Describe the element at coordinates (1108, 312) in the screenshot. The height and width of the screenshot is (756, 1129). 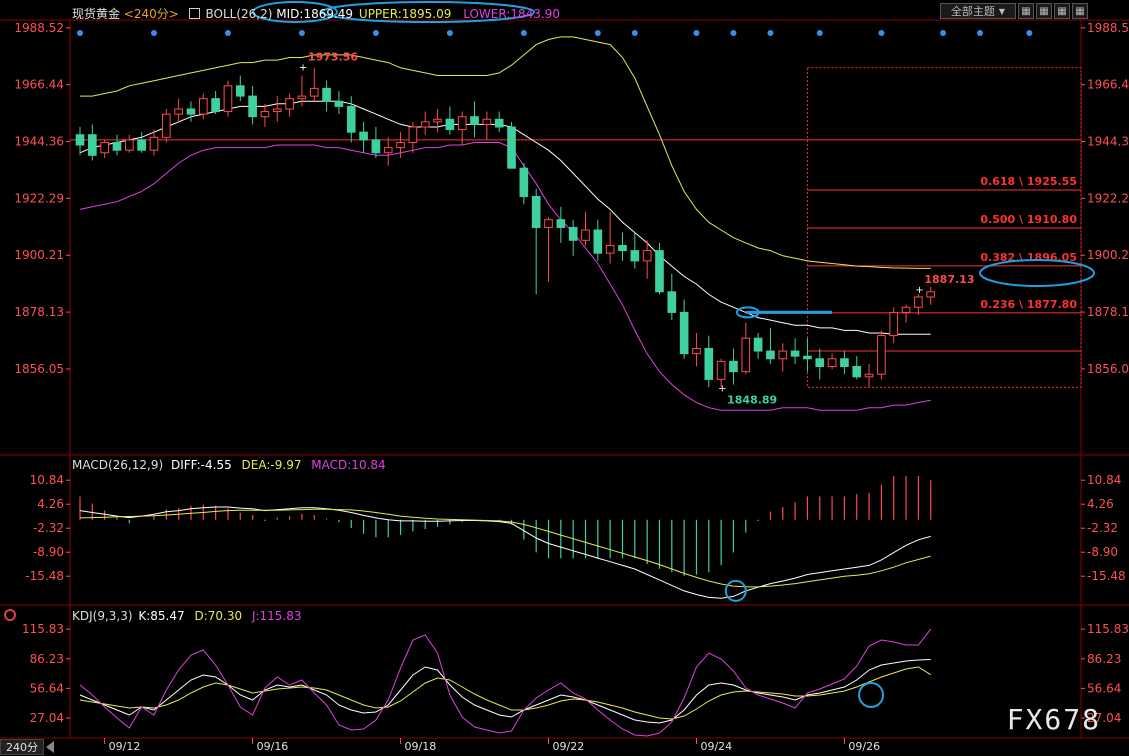
I see `y-tick-label-right: 1878.13` at that location.